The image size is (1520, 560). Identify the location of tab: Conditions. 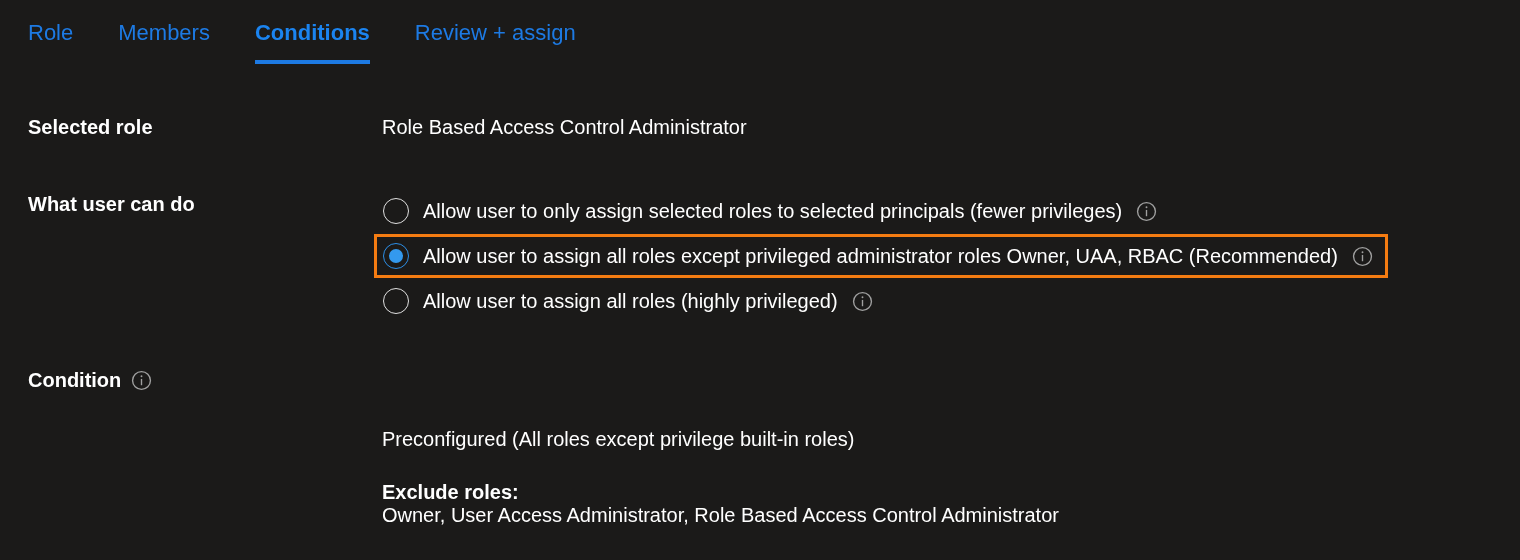
(312, 42).